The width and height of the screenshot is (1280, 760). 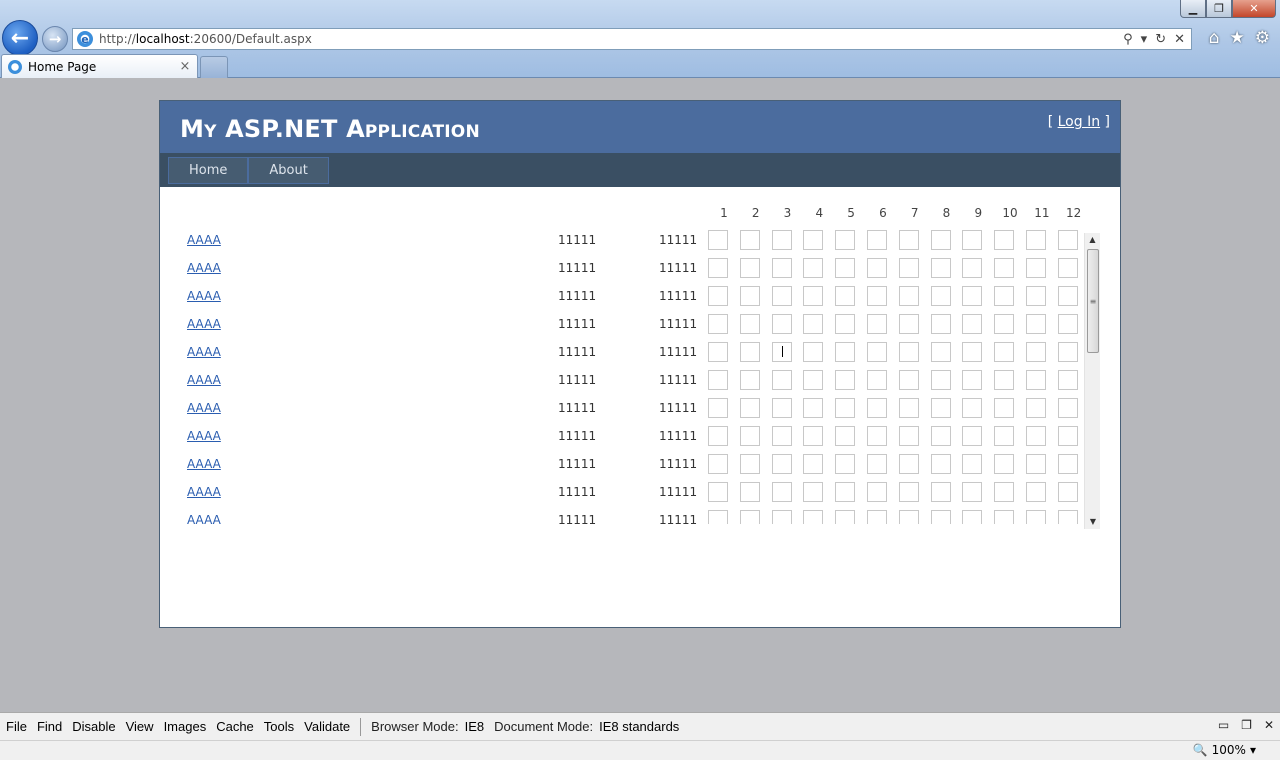 I want to click on url-text: http://localhost:20600/Default.aspx, so click(x=611, y=39).